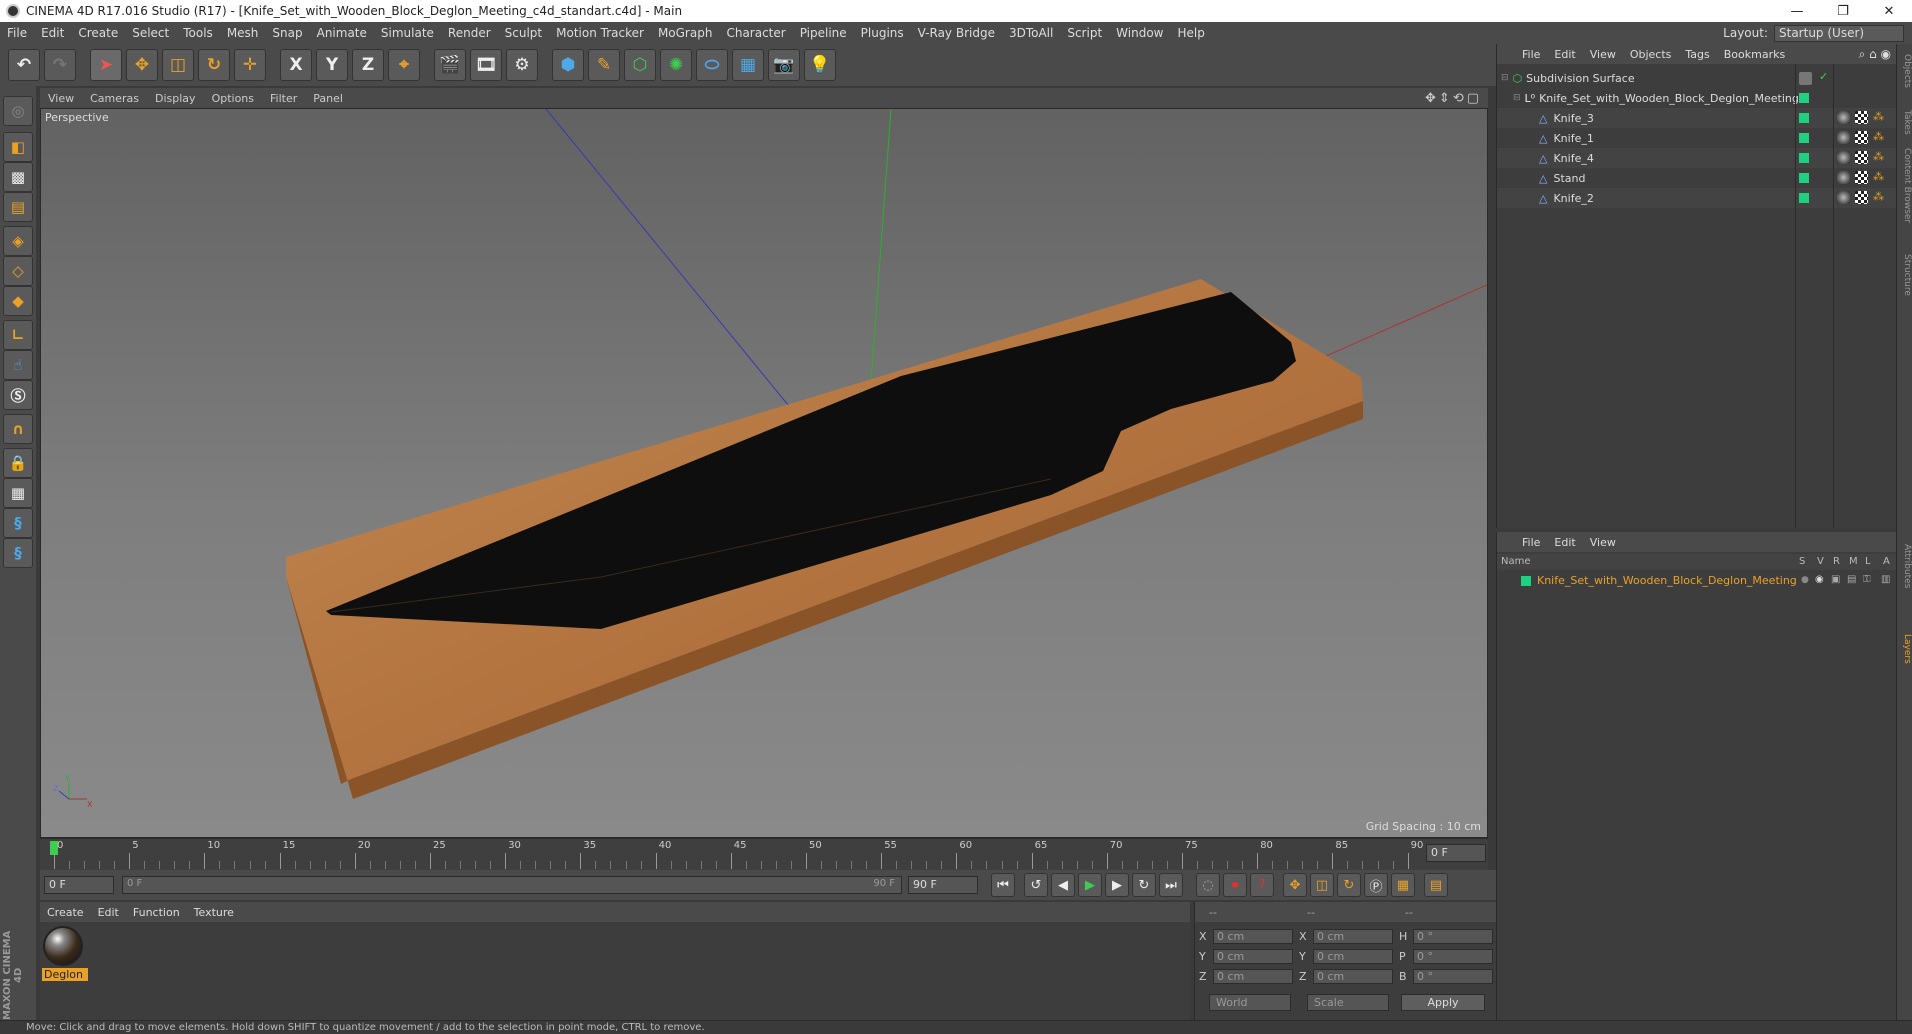  What do you see at coordinates (1843, 11) in the screenshot?
I see `maximize-button: ❐` at bounding box center [1843, 11].